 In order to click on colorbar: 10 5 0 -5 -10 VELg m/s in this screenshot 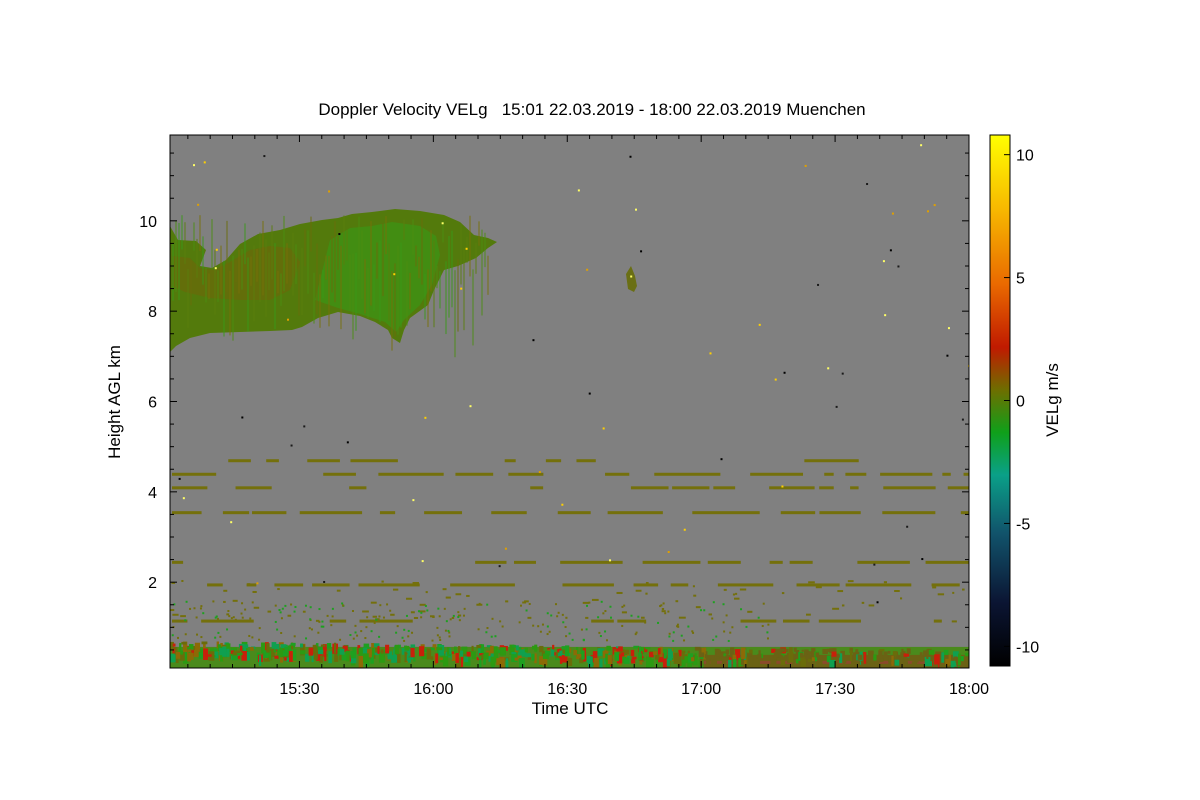, I will do `click(1025, 400)`.